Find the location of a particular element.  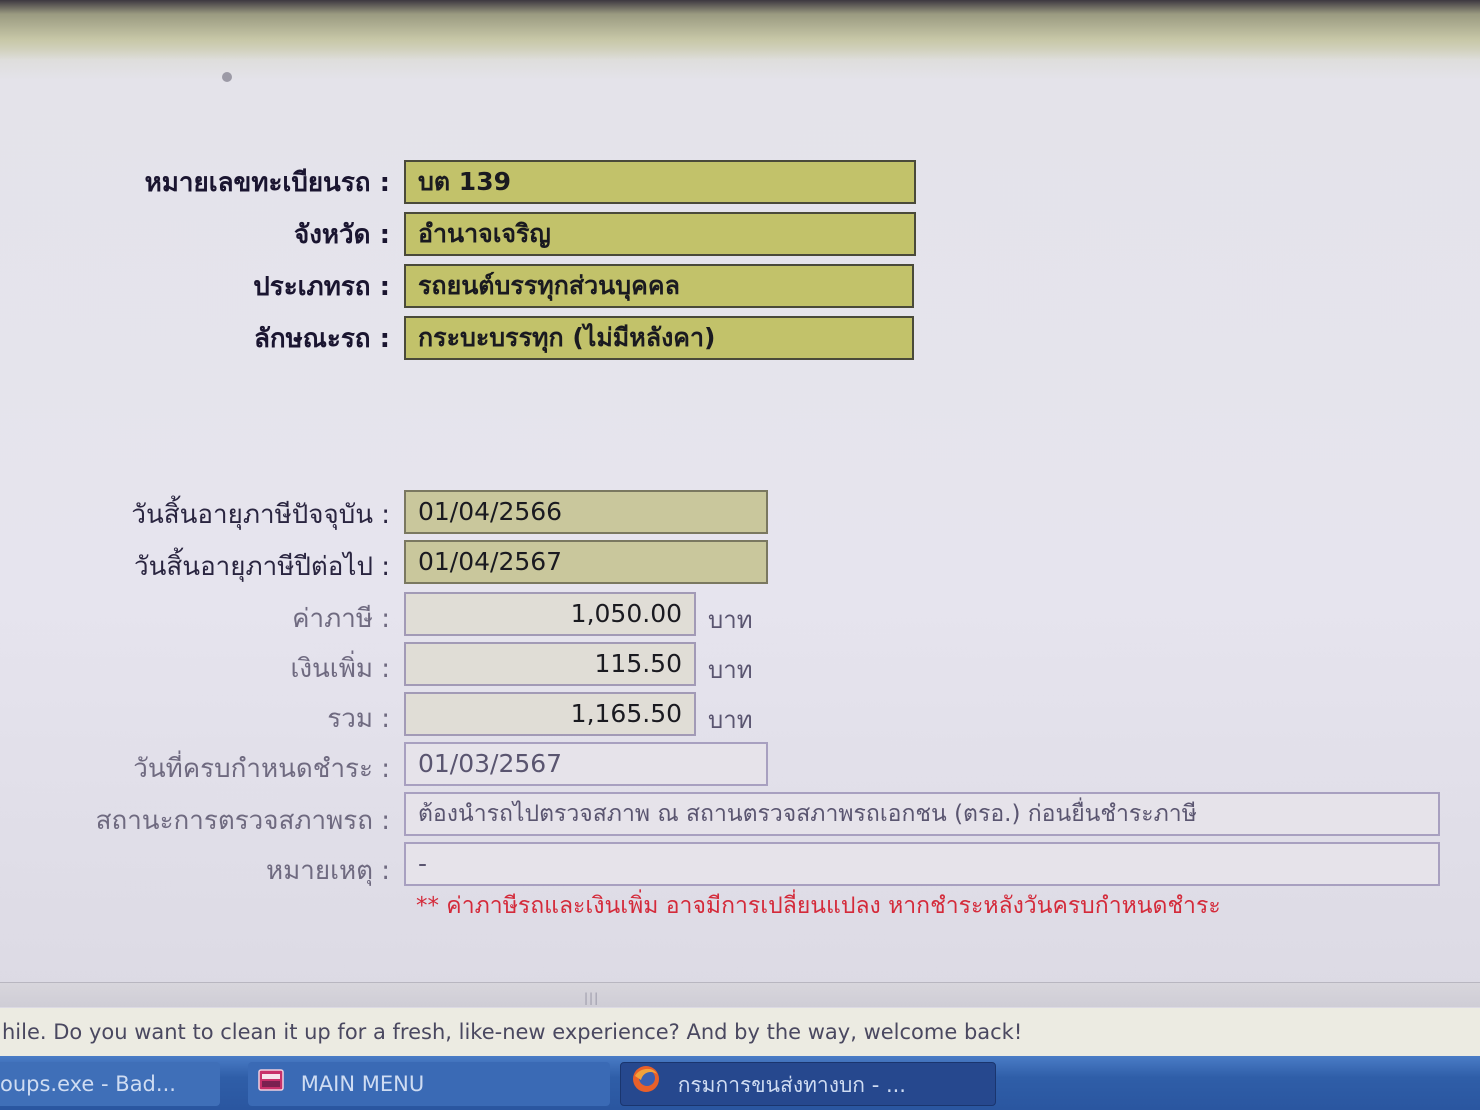

firefox-icon is located at coordinates (646, 1085).